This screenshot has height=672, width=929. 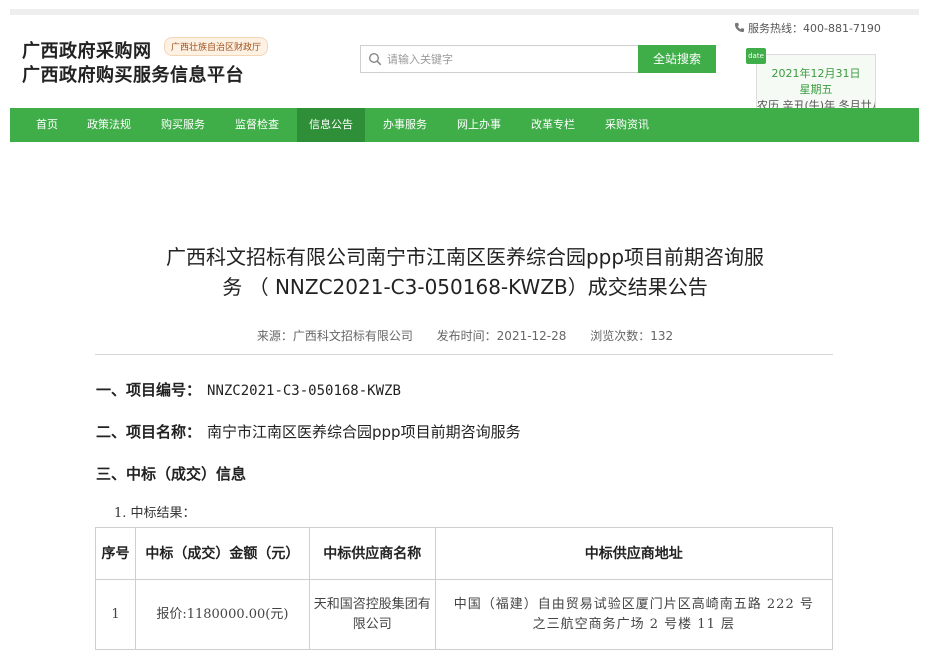 What do you see at coordinates (553, 125) in the screenshot?
I see `nav-item-reform: 改革专栏` at bounding box center [553, 125].